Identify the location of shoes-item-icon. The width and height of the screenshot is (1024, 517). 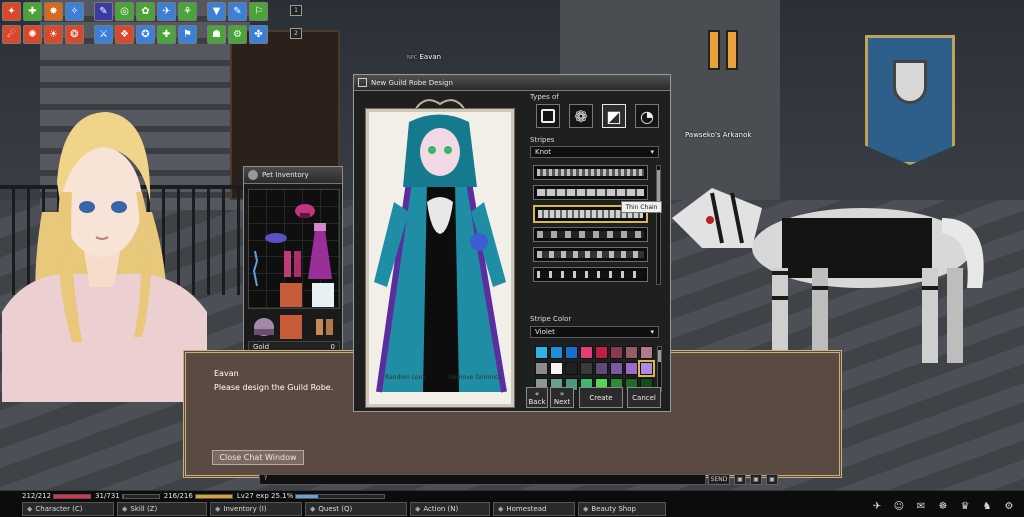
(325, 327).